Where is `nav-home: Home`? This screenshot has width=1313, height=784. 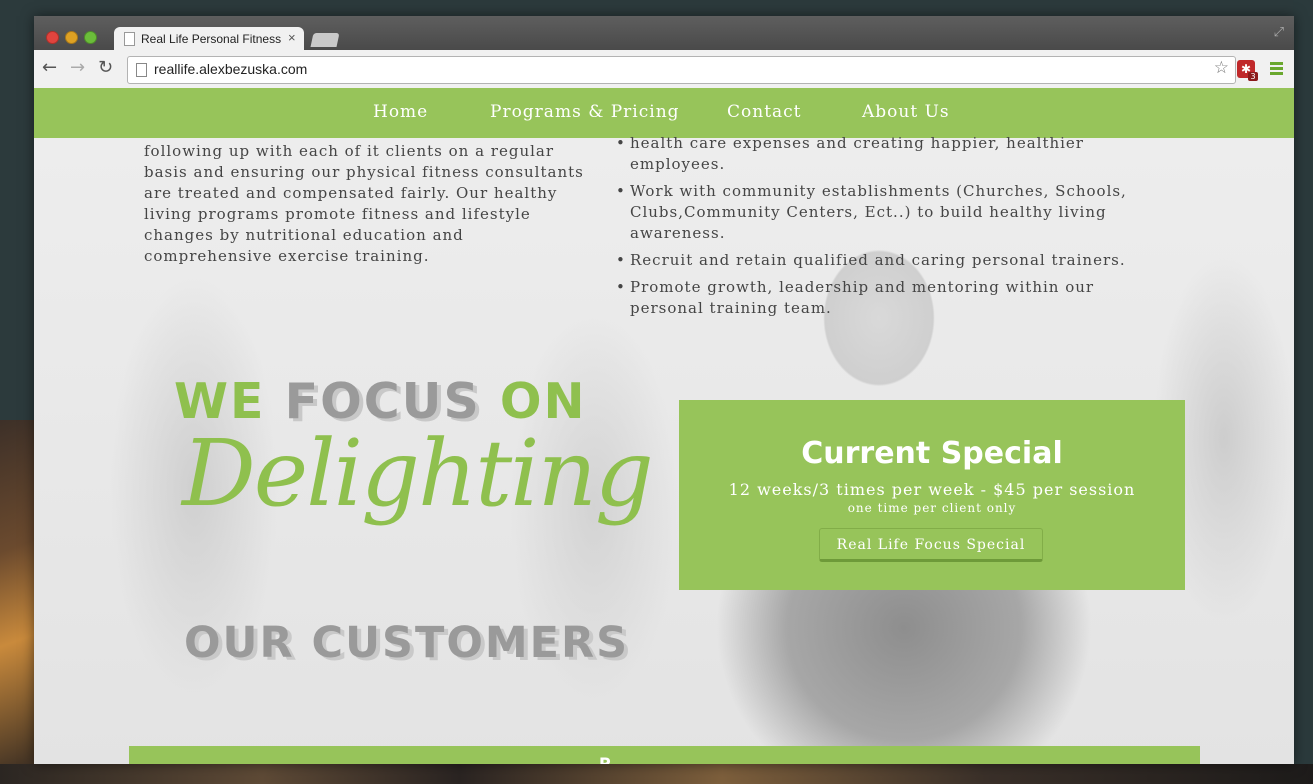 nav-home: Home is located at coordinates (400, 112).